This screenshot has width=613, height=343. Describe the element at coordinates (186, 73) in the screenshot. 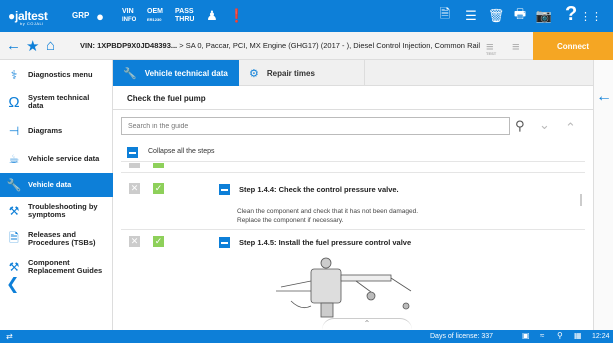

I see `tab-label: Vehicle technical data` at that location.